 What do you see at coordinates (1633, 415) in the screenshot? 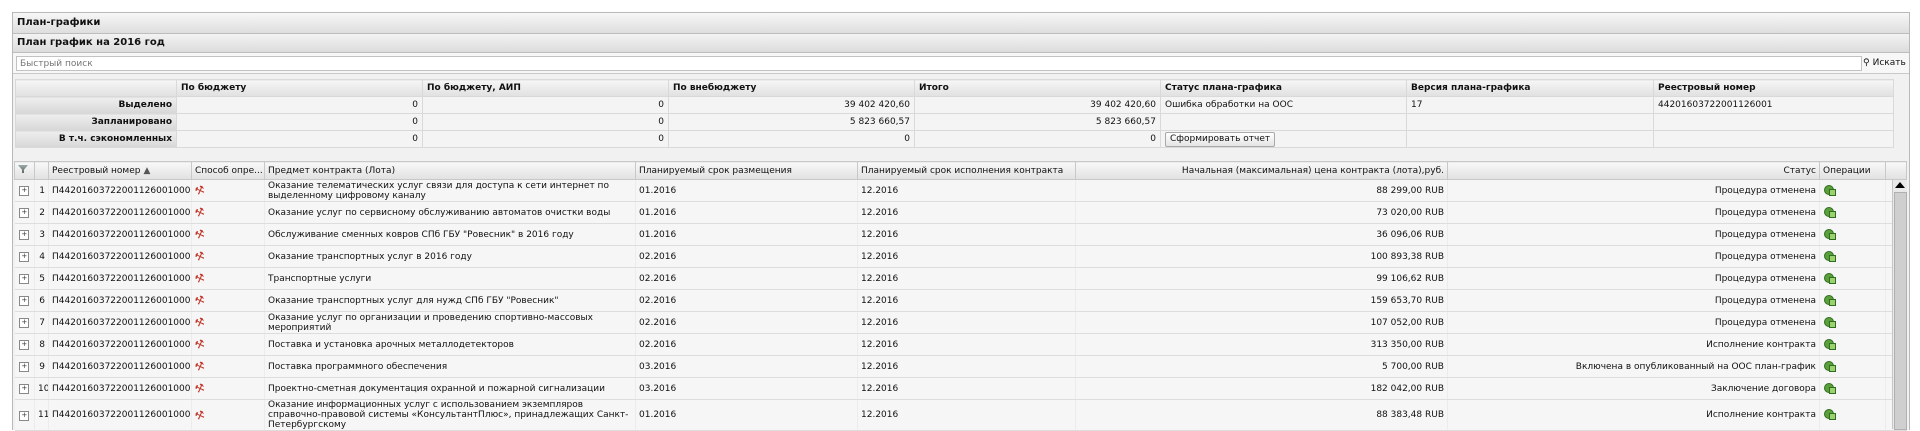
I see `procedure-status: Исполнение контракта` at bounding box center [1633, 415].